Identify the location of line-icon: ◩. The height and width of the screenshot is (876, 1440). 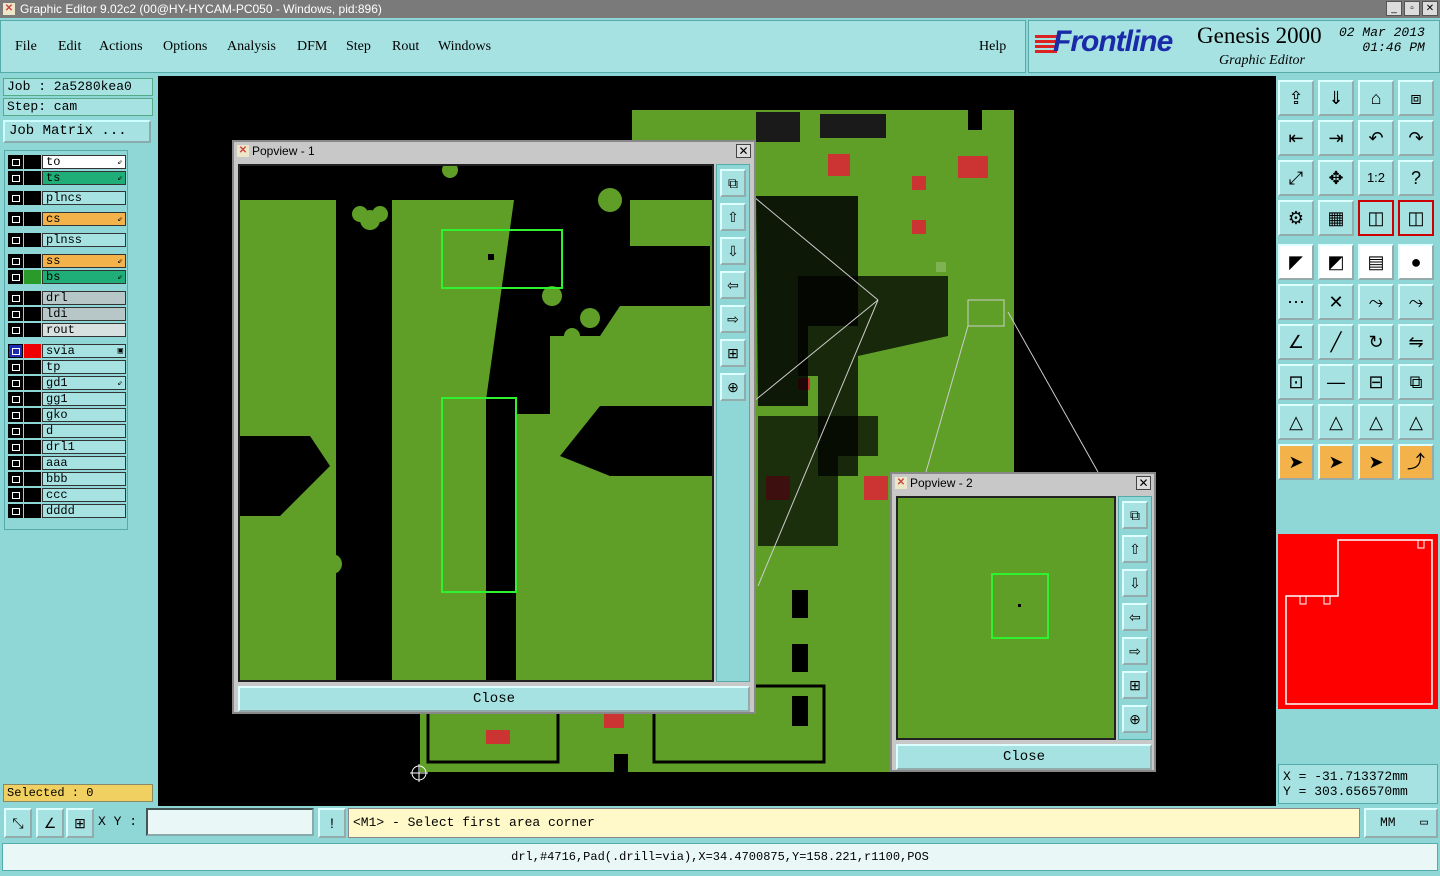
(1336, 262).